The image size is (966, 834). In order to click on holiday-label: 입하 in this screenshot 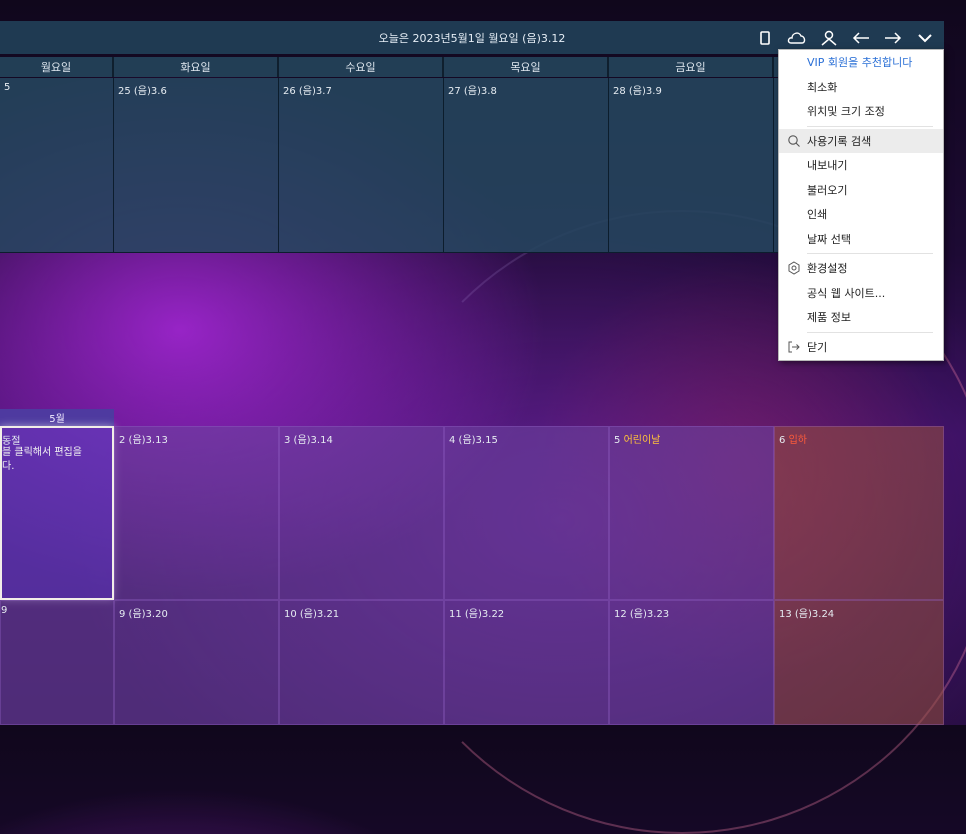, I will do `click(797, 440)`.